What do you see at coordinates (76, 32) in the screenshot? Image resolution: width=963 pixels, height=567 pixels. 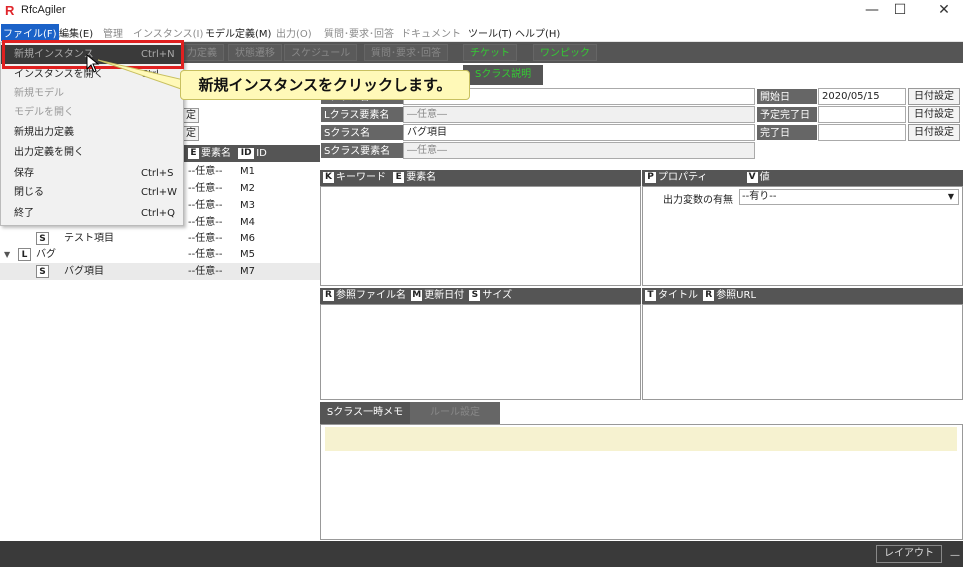 I see `menu-edit: 編集(E)` at bounding box center [76, 32].